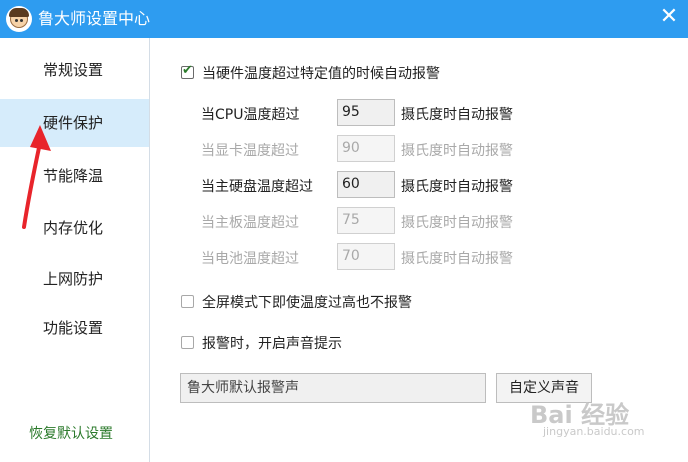  I want to click on restore-defaults-link: 恢复默认设置, so click(71, 433).